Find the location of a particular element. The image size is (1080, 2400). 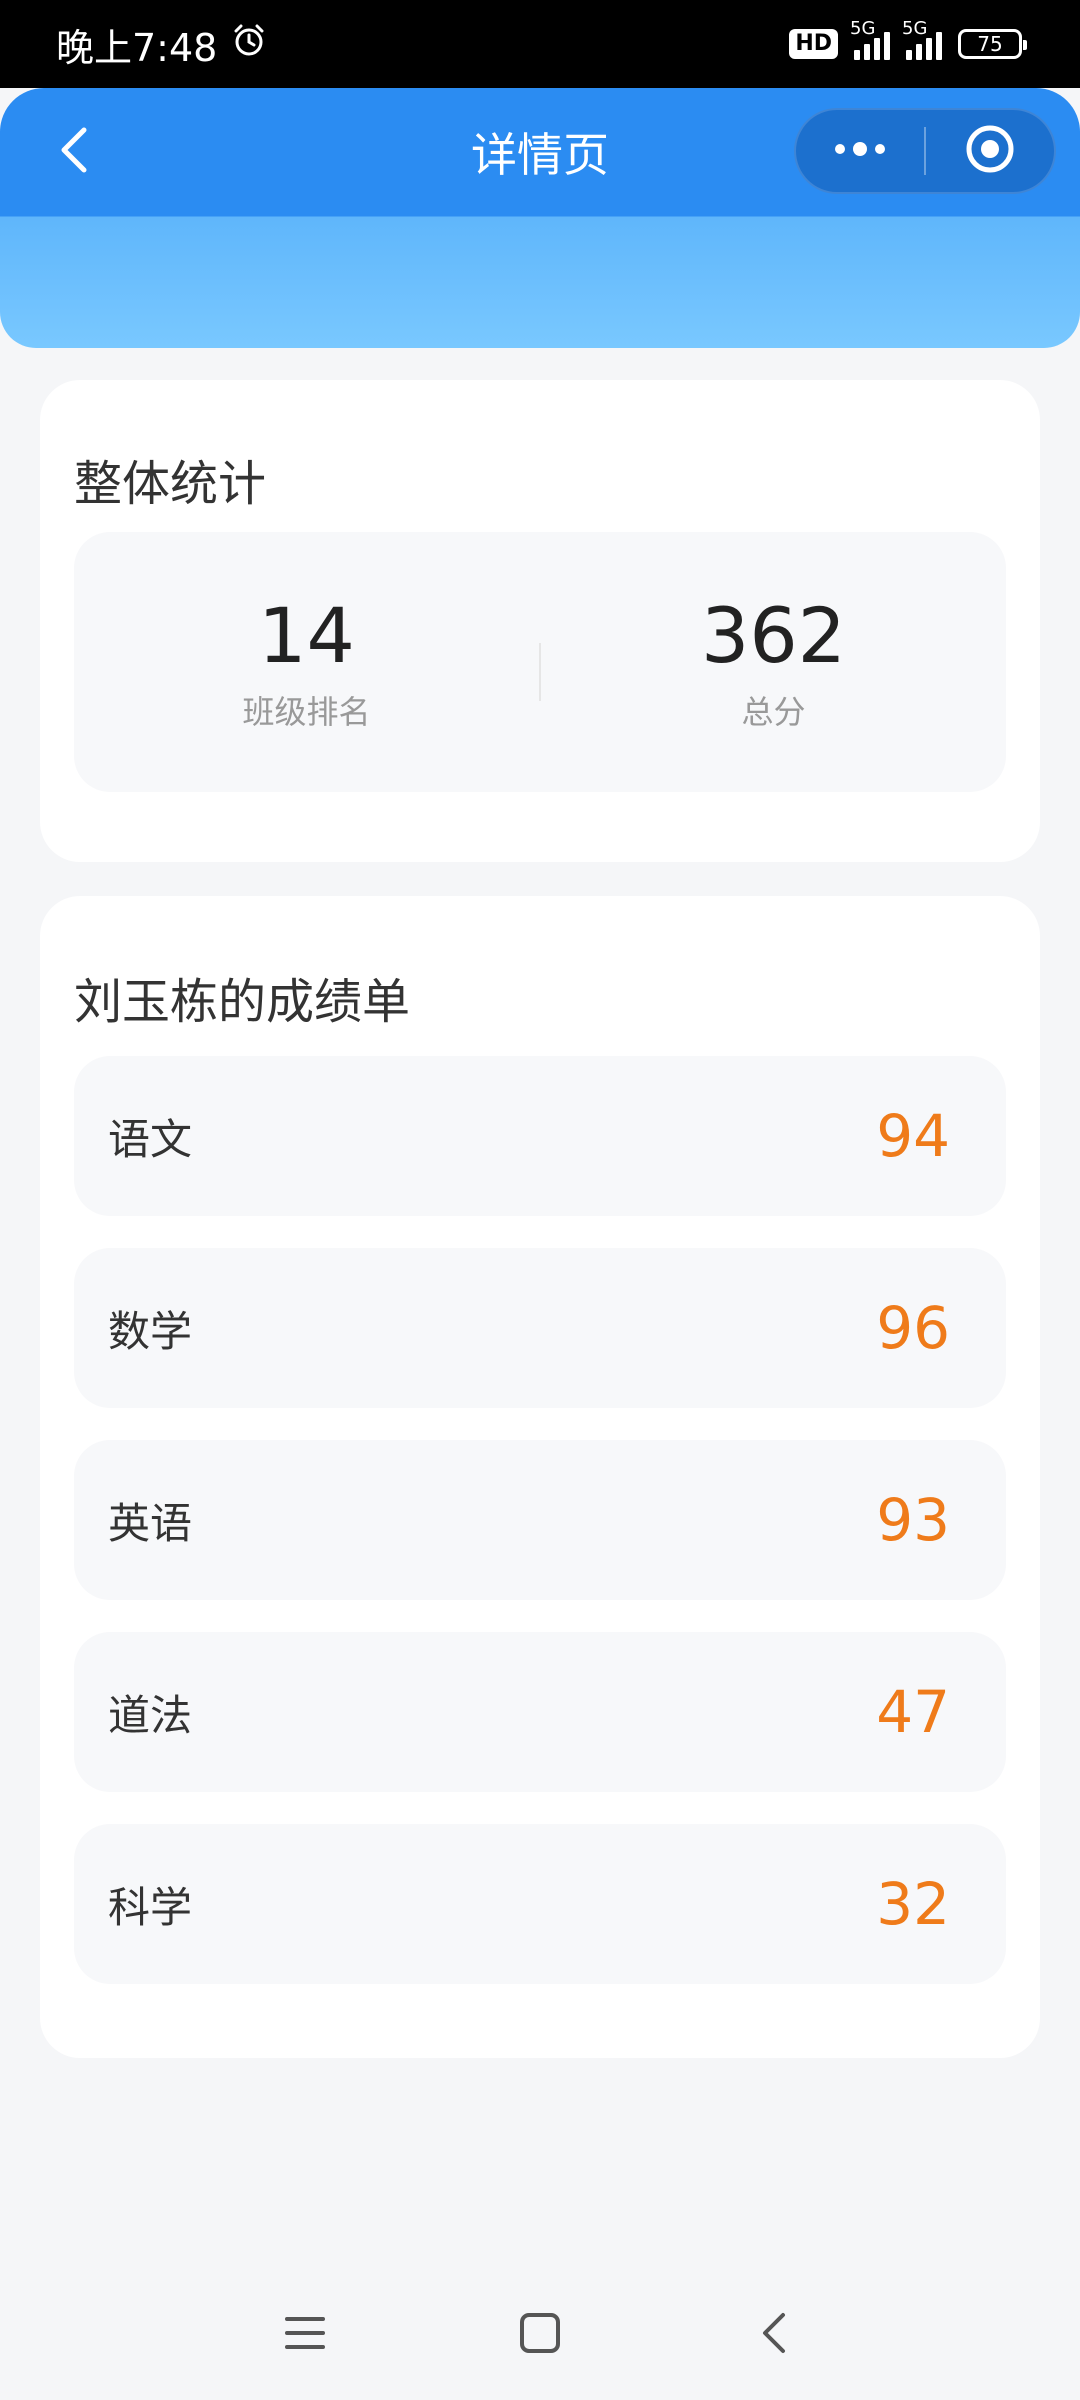

nav-bar: 详情页 is located at coordinates (540, 152).